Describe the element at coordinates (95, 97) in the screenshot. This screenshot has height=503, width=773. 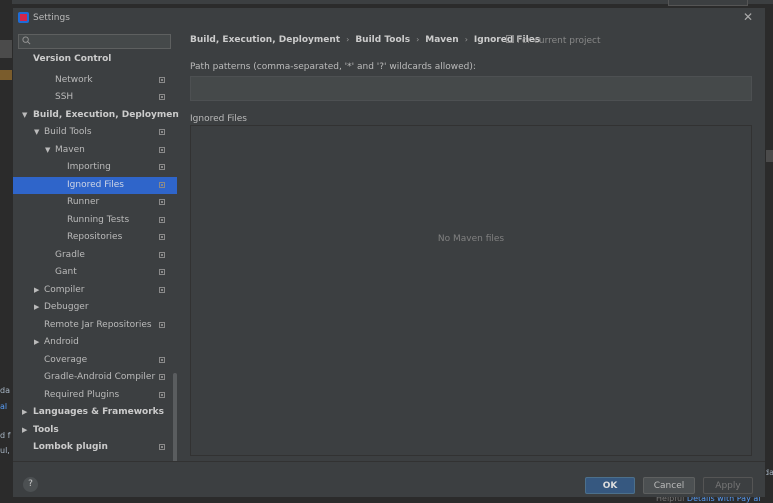
I see `tree-item: SSH` at that location.